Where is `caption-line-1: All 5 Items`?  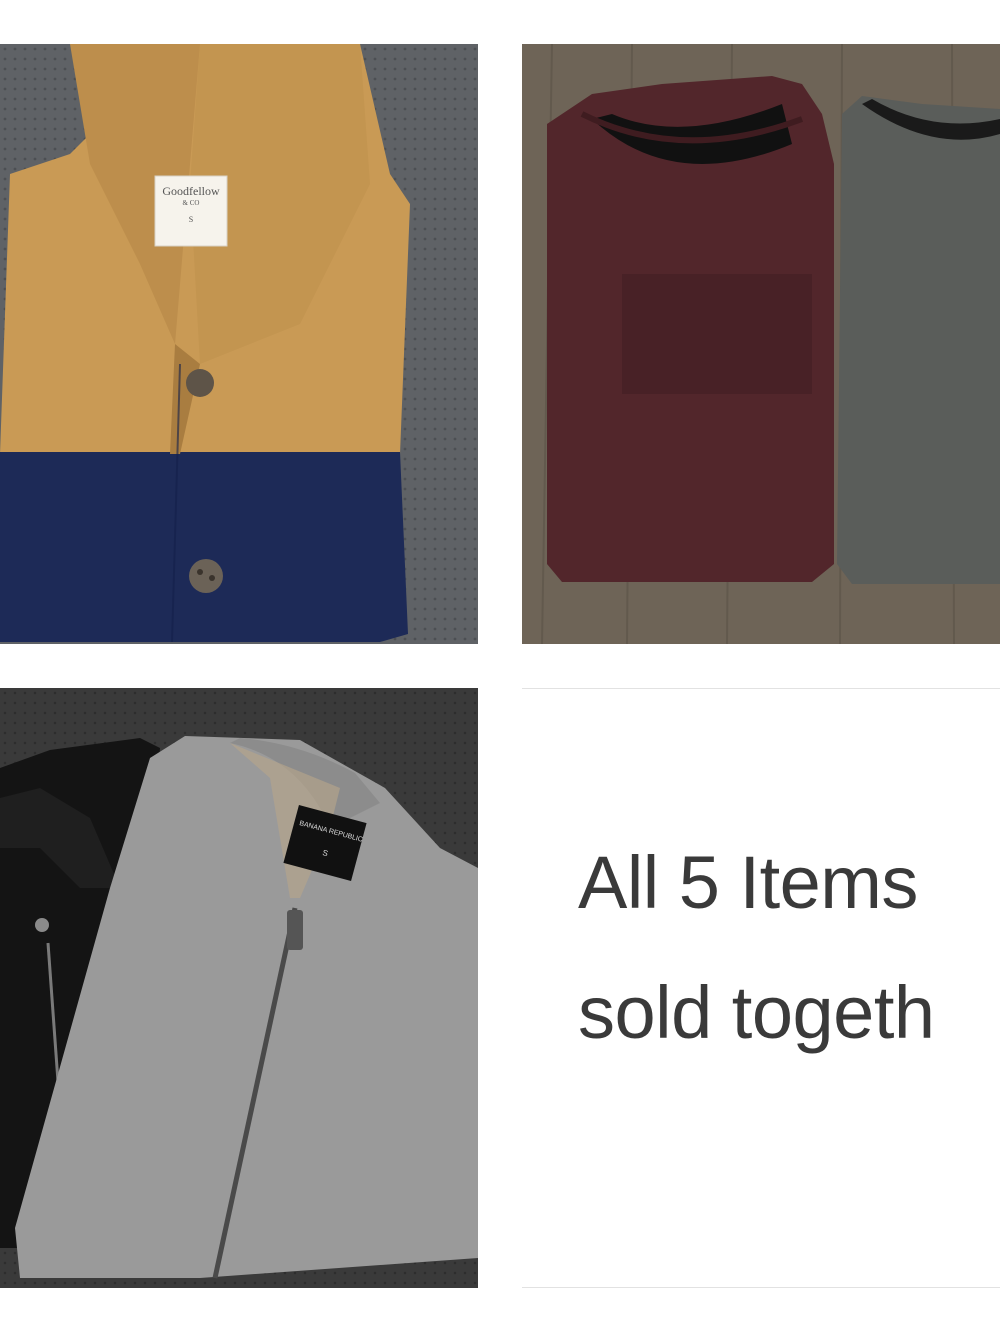
caption-line-1: All 5 Items is located at coordinates (748, 882).